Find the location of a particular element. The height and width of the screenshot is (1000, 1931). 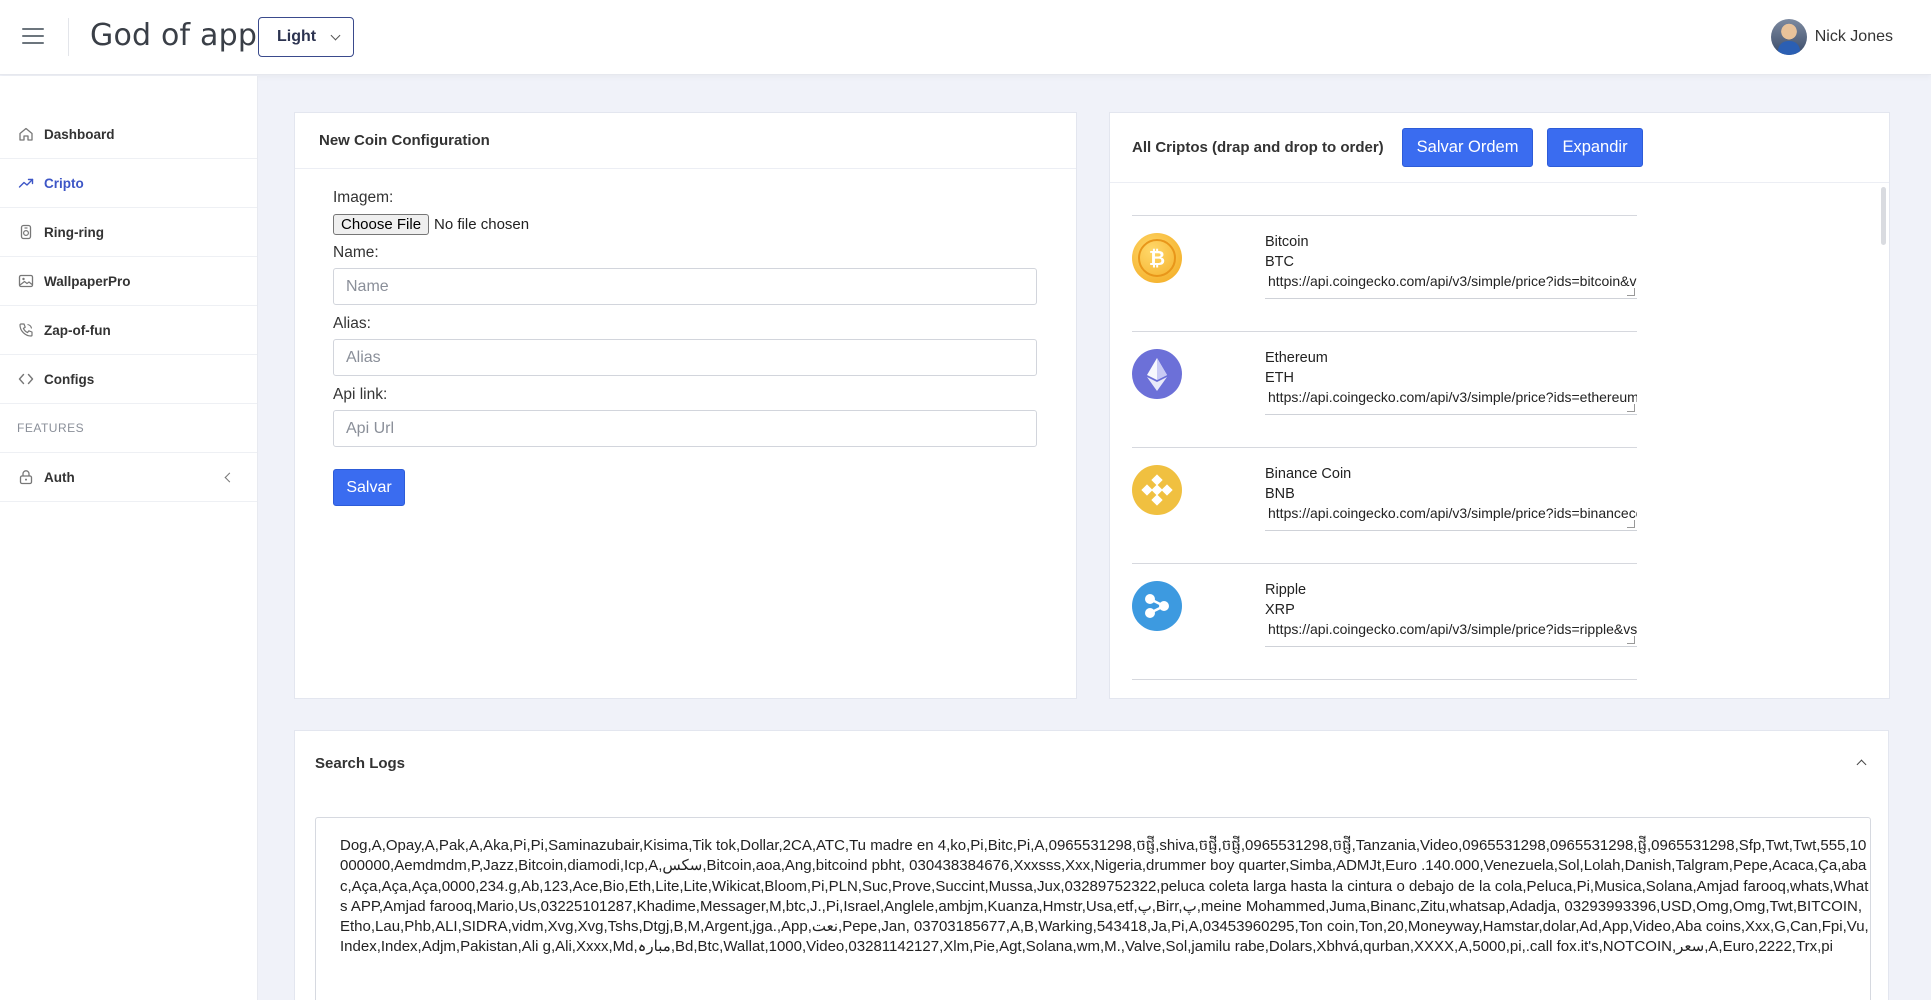

sidebar-section-features: FEATURES is located at coordinates (128, 428).